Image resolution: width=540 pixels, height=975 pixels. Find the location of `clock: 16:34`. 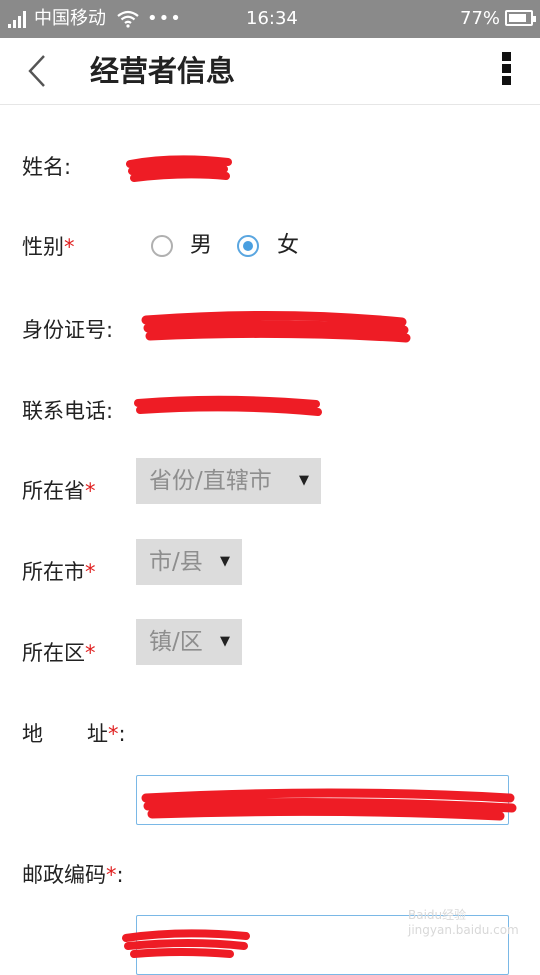

clock: 16:34 is located at coordinates (272, 18).